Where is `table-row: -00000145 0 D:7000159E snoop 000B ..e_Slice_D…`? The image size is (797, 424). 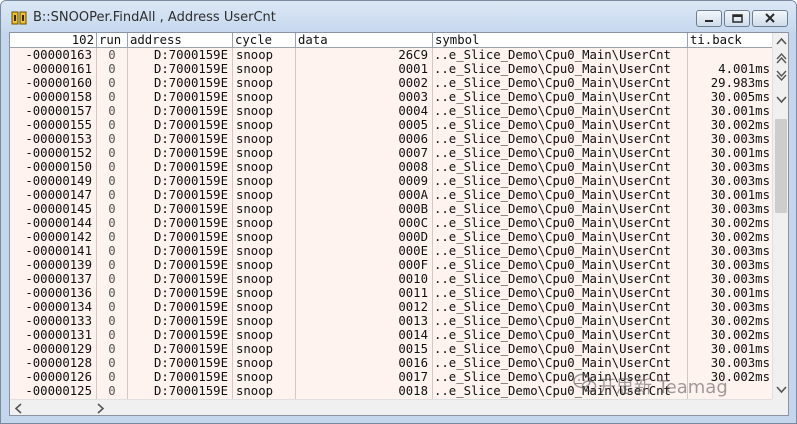 table-row: -00000145 0 D:7000159E snoop 000B ..e_Slice_D… is located at coordinates (391, 209).